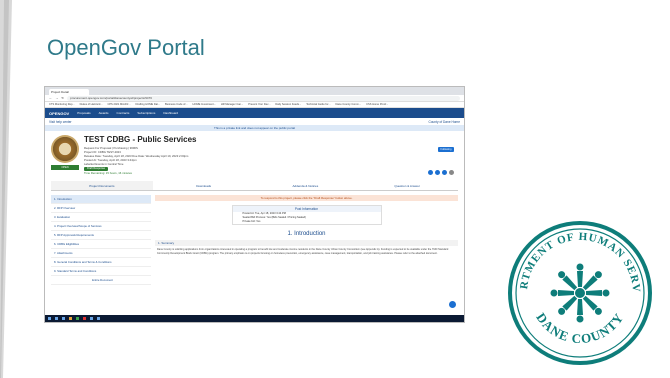  I want to click on nav-dashboard: Dashboard, so click(170, 113).